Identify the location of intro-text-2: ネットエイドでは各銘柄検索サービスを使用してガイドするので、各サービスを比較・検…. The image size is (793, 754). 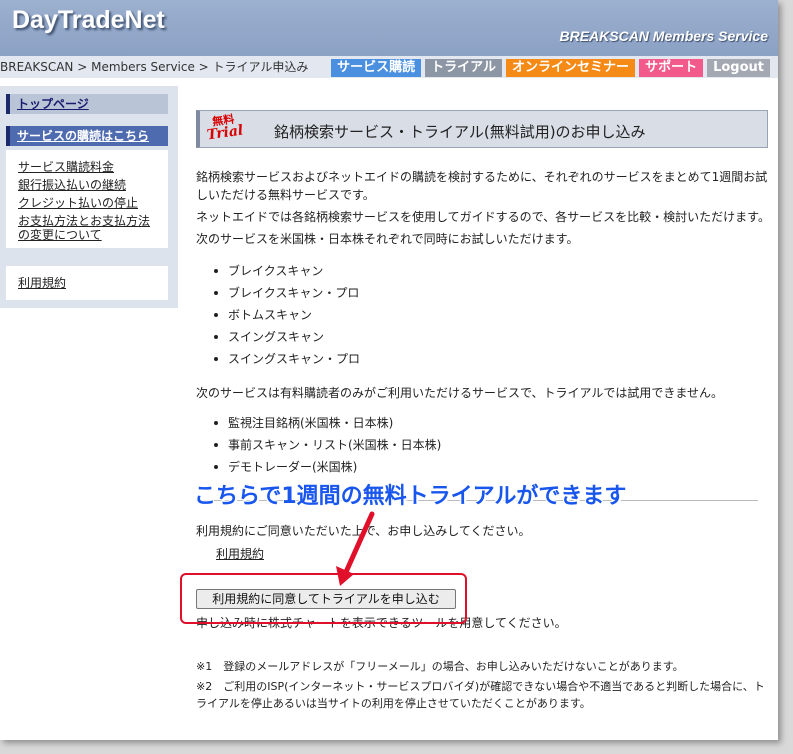
(483, 217).